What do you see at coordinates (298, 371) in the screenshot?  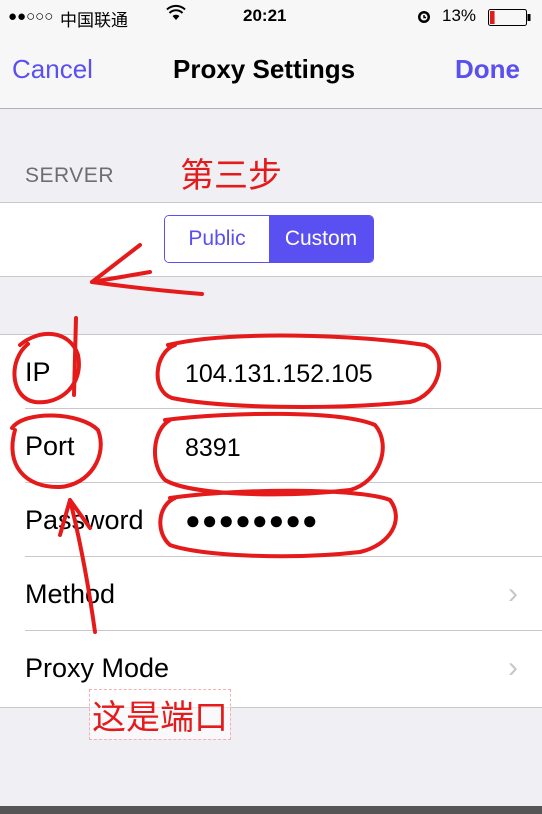 I see `circle-ip-value` at bounding box center [298, 371].